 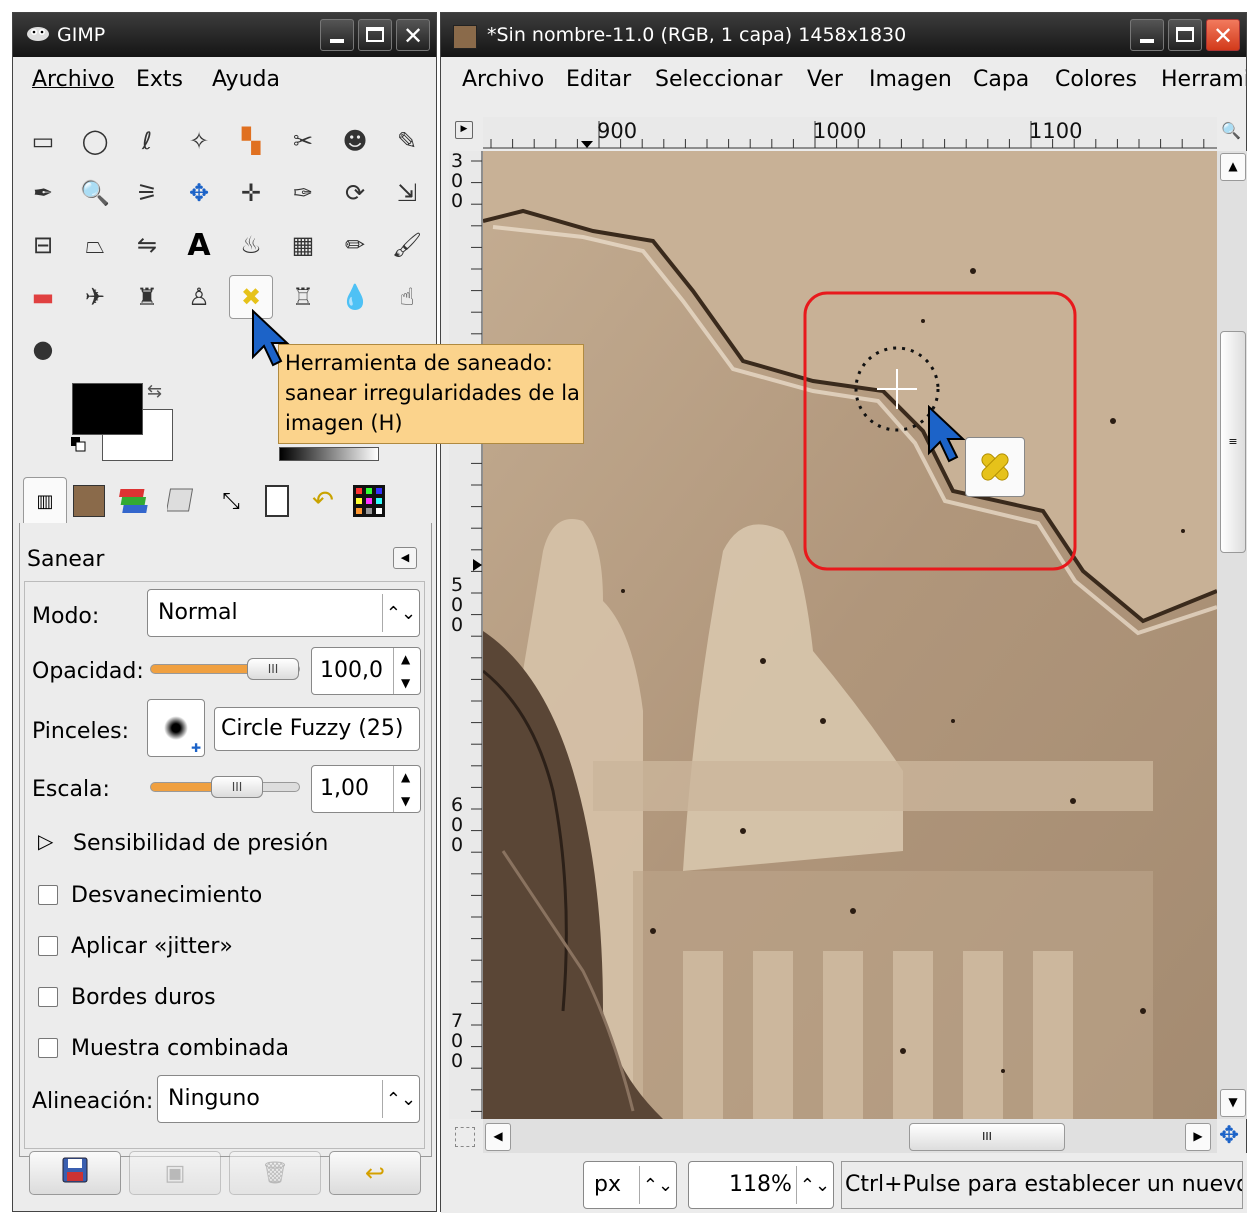 What do you see at coordinates (355, 141) in the screenshot?
I see `foreground-select-icon: ☻` at bounding box center [355, 141].